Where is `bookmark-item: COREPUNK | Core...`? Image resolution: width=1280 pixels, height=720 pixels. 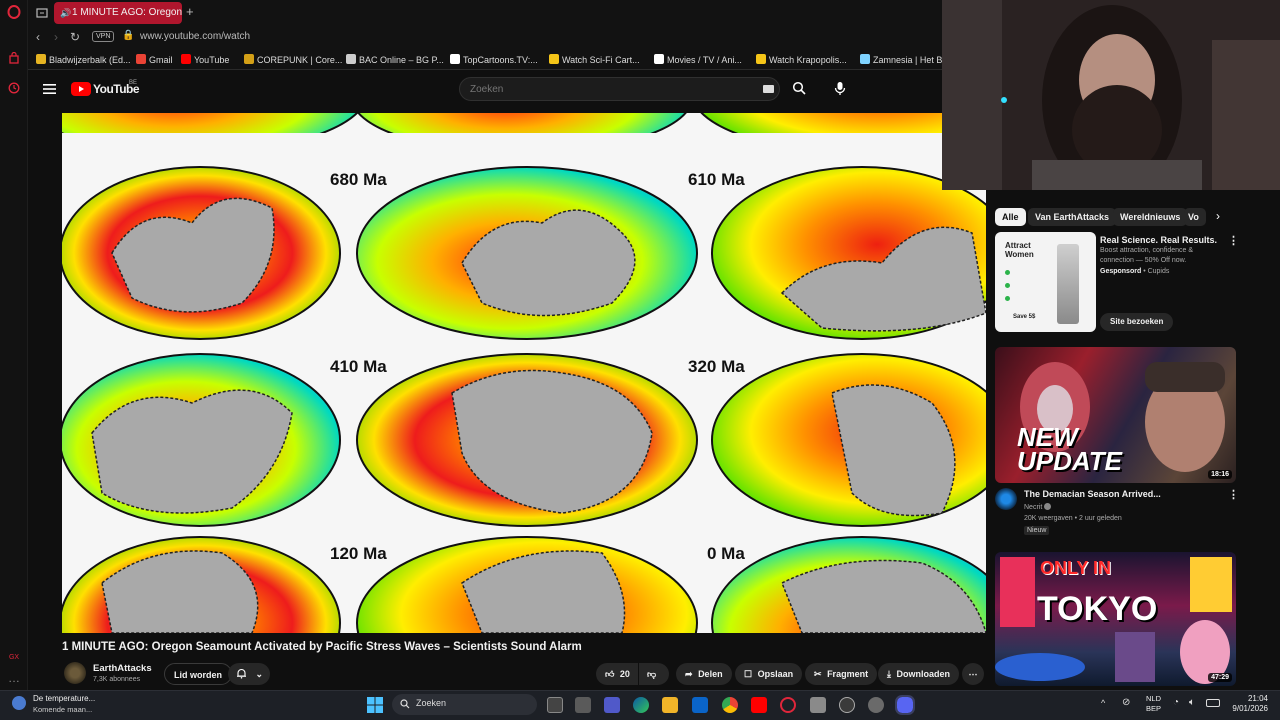
bookmark-item: COREPUNK | Core... is located at coordinates (293, 59).